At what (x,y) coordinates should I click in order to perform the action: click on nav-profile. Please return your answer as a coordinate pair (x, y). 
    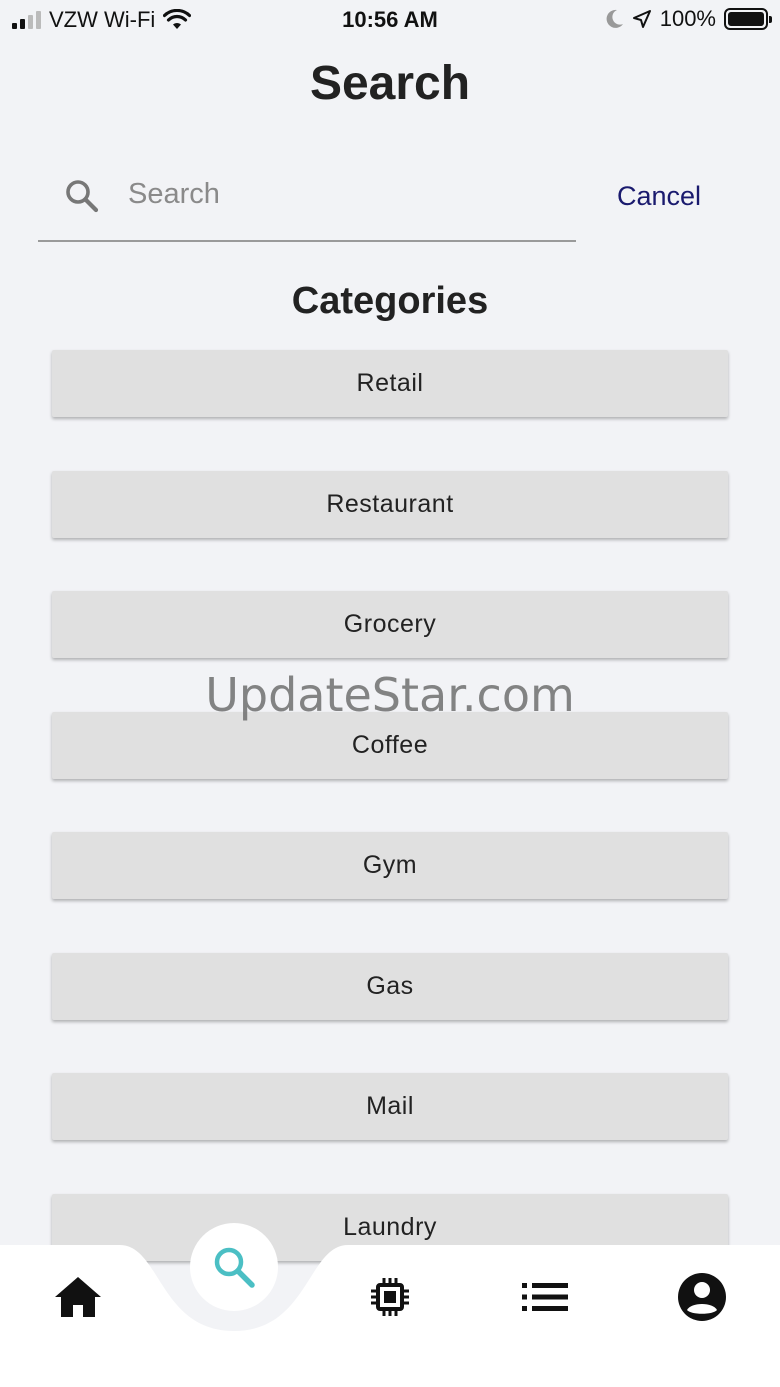
    Looking at the image, I should click on (702, 1297).